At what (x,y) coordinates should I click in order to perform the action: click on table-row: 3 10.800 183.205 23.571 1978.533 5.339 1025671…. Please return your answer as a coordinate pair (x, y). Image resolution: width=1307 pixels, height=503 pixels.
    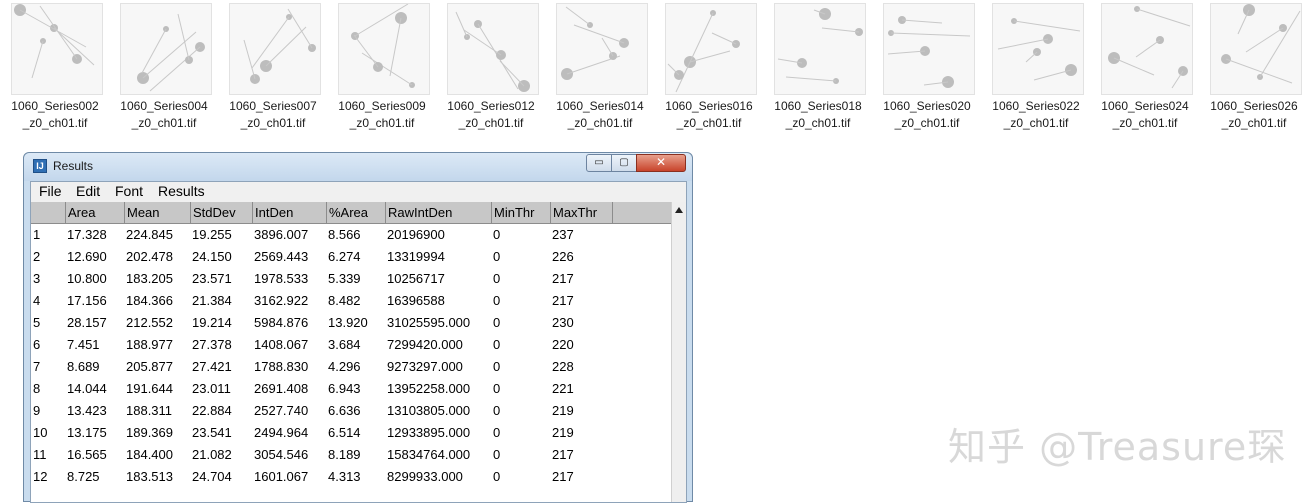
    Looking at the image, I should click on (351, 279).